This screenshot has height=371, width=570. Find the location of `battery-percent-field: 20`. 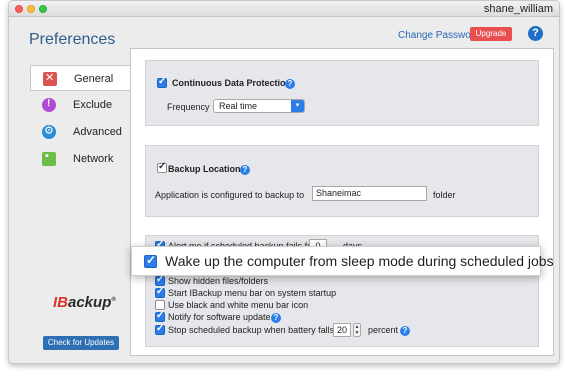

battery-percent-field: 20 is located at coordinates (342, 330).